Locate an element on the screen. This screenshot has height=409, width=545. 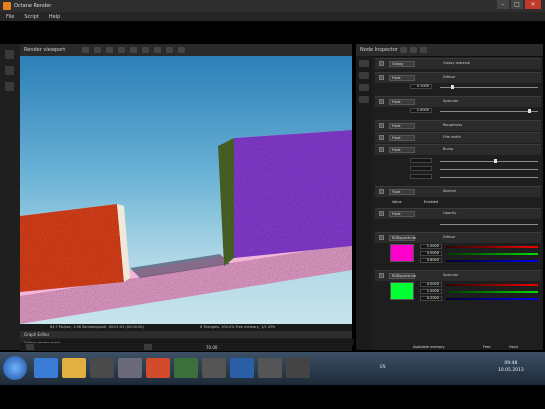
play-icon is located at coordinates (148, 347).